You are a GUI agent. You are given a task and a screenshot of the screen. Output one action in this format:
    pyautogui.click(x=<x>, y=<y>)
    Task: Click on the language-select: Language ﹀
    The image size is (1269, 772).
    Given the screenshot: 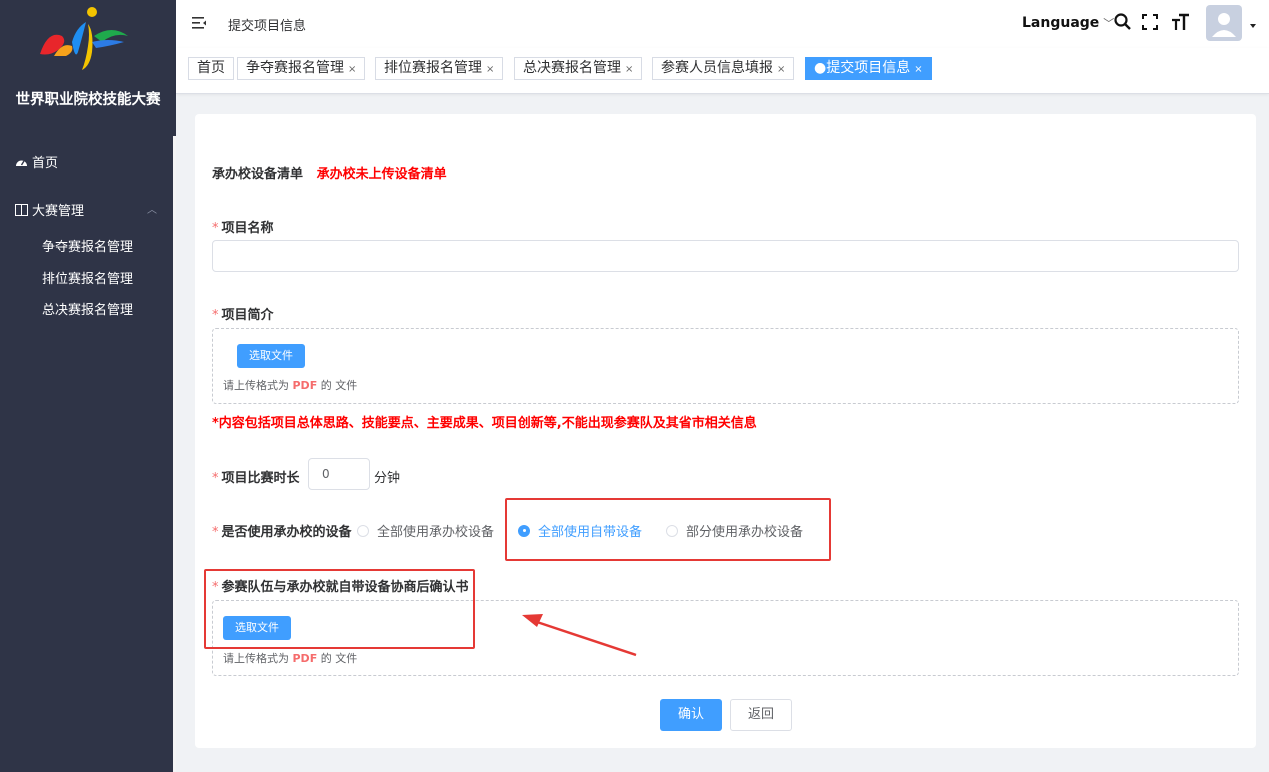 What is the action you would take?
    pyautogui.click(x=1068, y=23)
    